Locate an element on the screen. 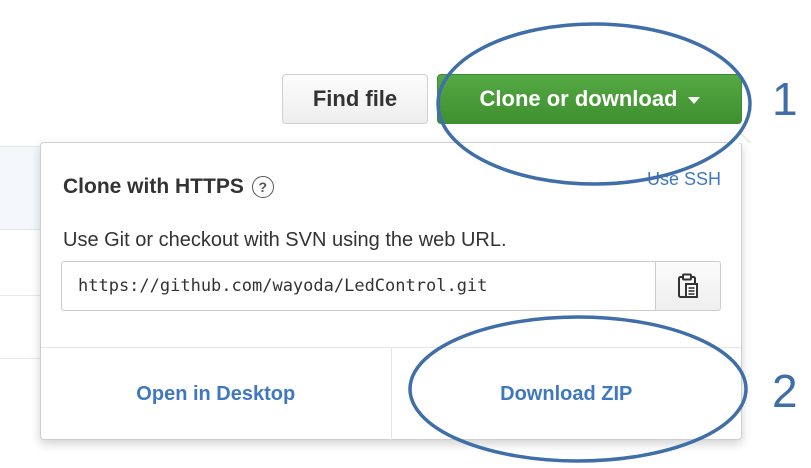 This screenshot has height=468, width=811. annotation-number-2: 2 is located at coordinates (785, 391).